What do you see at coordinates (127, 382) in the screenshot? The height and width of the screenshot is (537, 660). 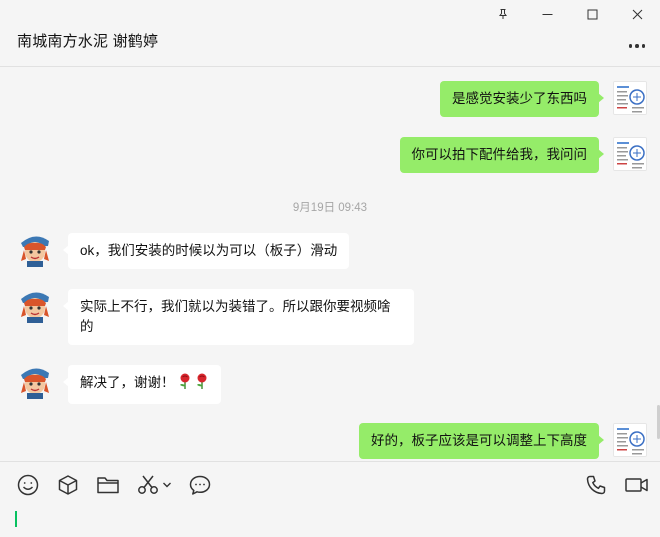 I see `message-text: 解决了，谢谢！` at bounding box center [127, 382].